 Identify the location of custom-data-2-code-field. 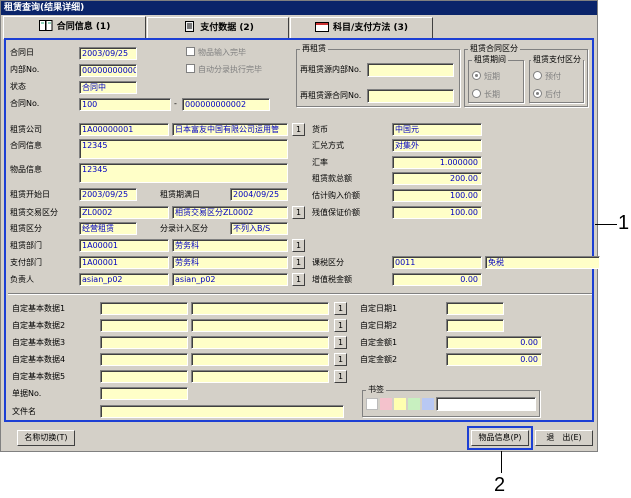
(144, 325).